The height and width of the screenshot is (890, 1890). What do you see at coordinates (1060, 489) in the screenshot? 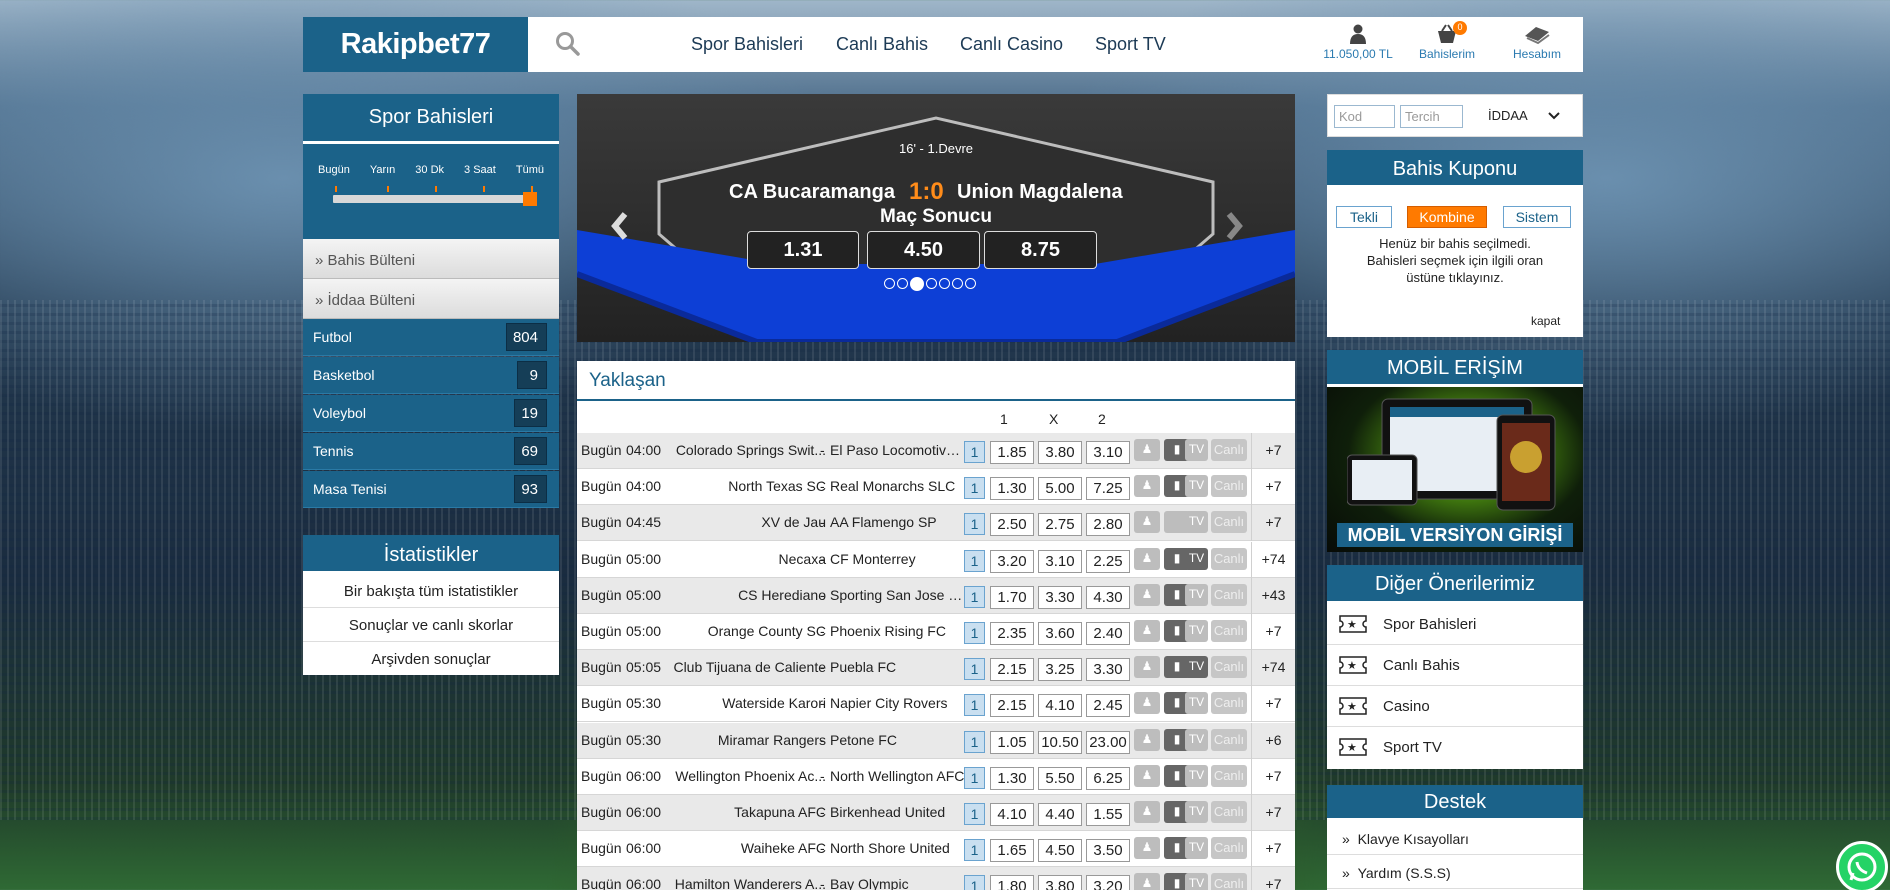
I see `odd-x-button: 5.00` at bounding box center [1060, 489].